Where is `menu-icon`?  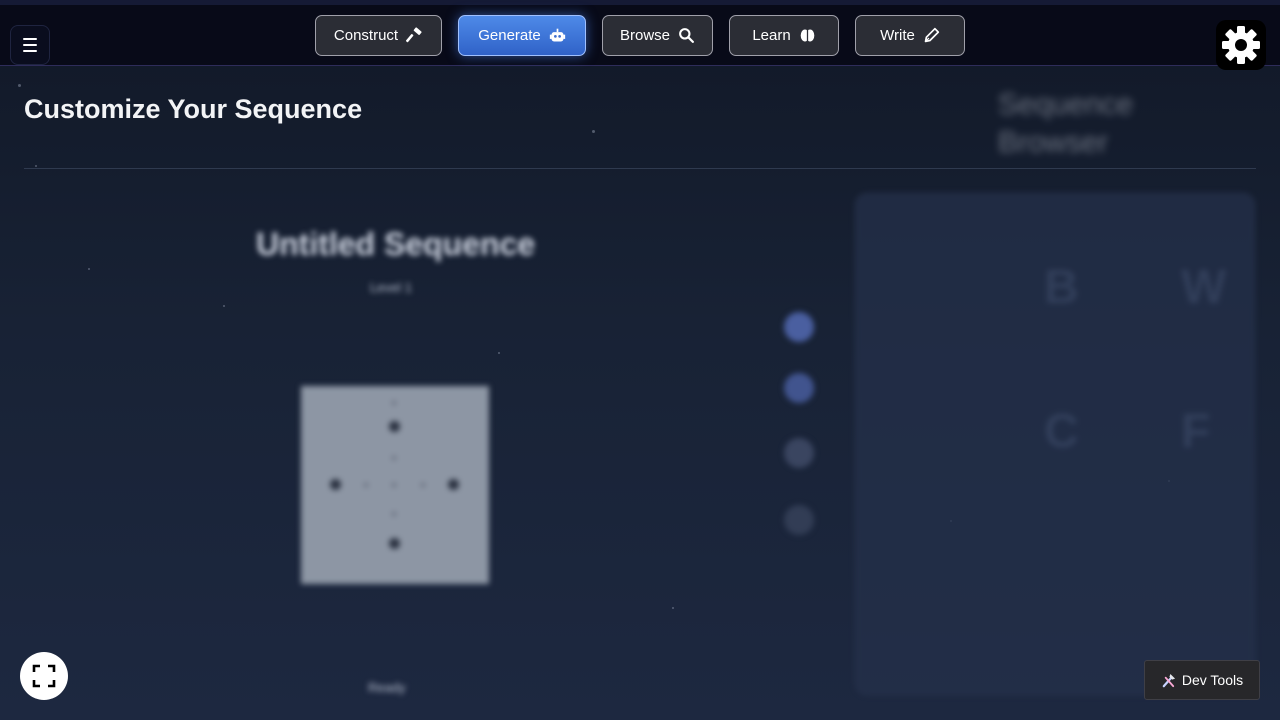
menu-icon is located at coordinates (30, 45).